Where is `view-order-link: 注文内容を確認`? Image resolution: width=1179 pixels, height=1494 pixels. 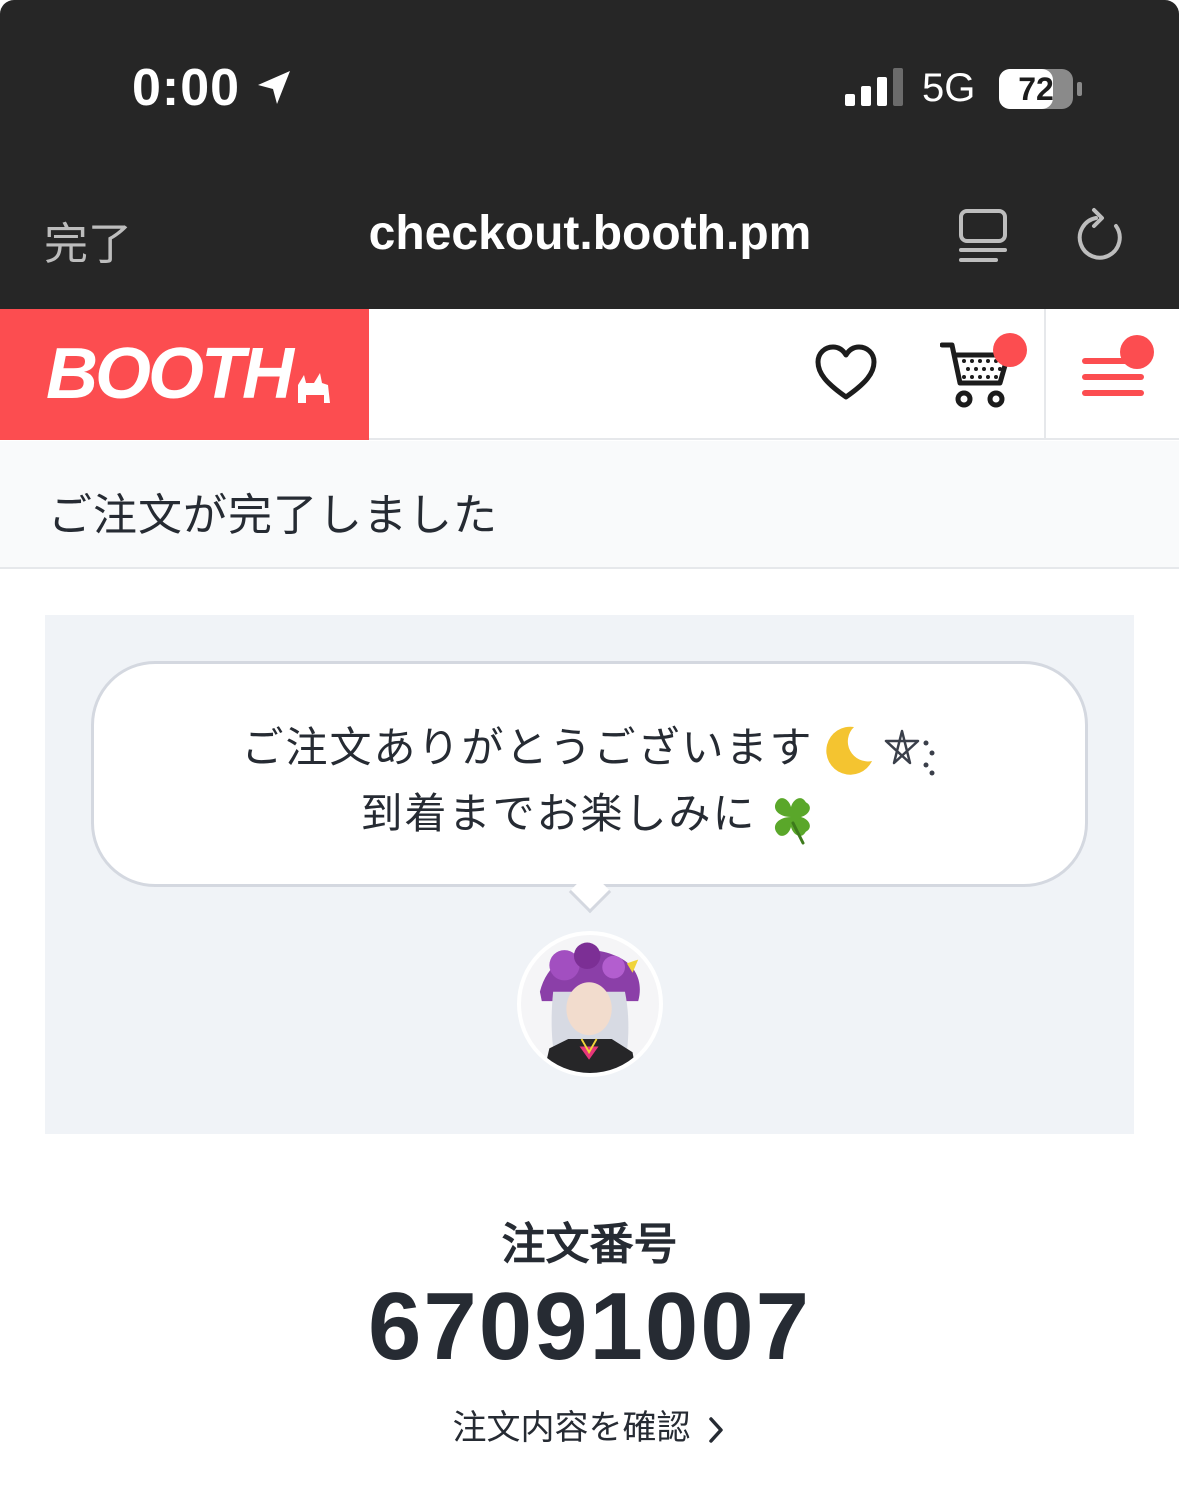 view-order-link: 注文内容を確認 is located at coordinates (589, 1424).